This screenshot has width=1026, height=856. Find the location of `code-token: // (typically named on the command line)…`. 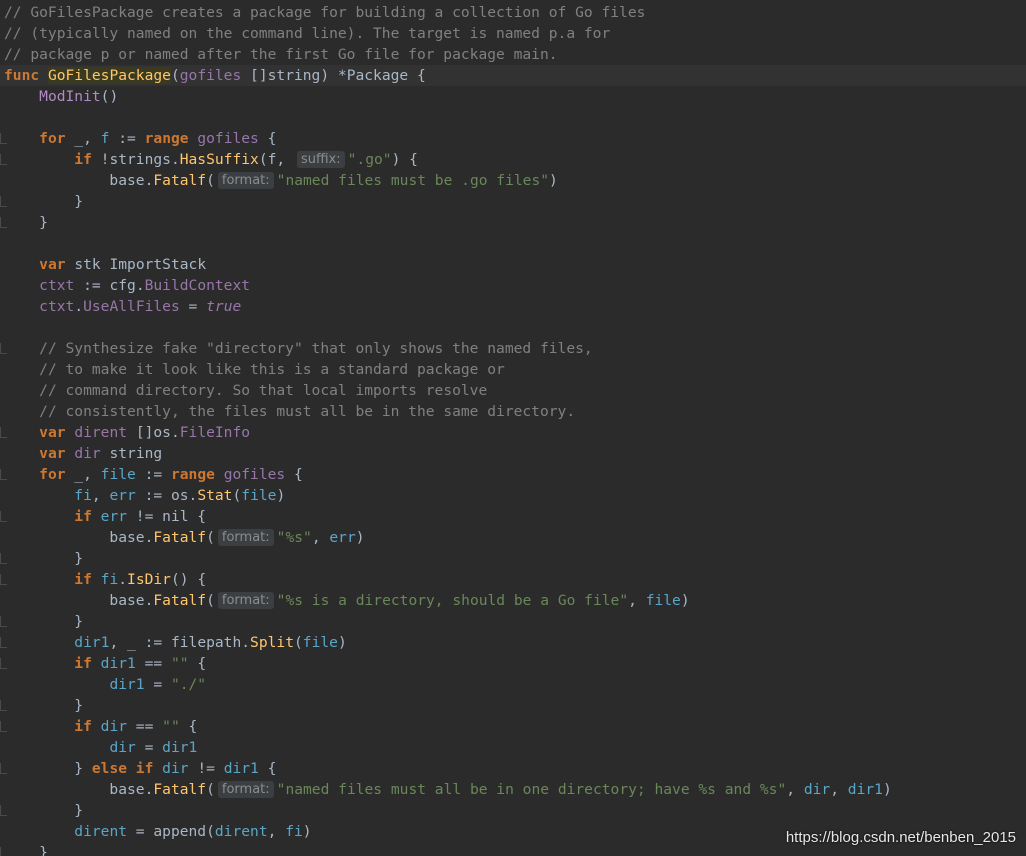

code-token: // (typically named on the command line)… is located at coordinates (307, 33).